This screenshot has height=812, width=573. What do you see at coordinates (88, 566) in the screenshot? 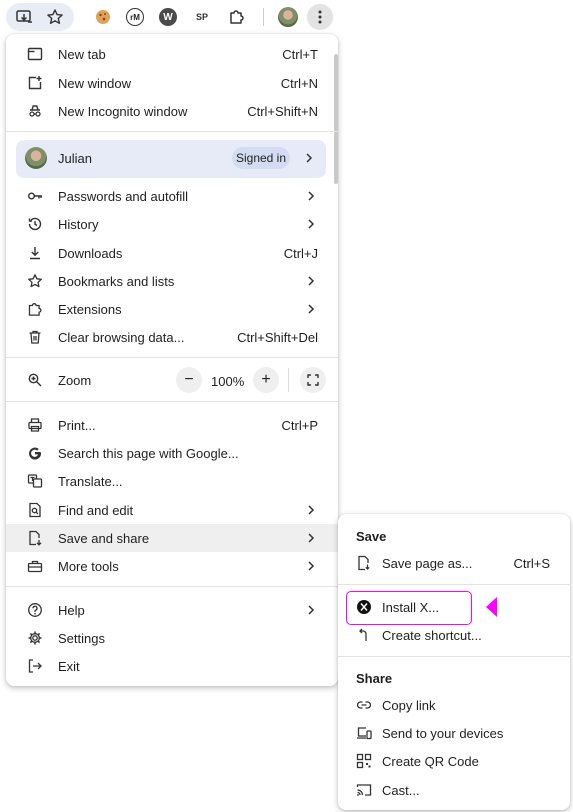
I see `more-tools-label: More tools` at bounding box center [88, 566].